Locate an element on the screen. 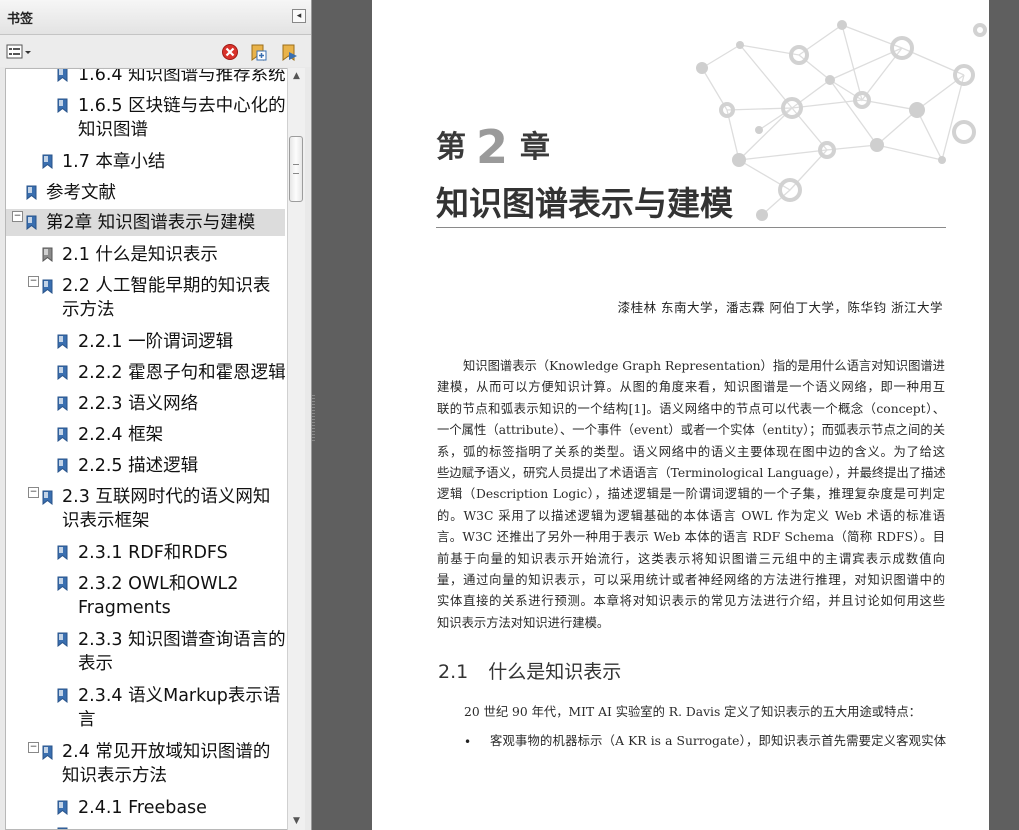 This screenshot has width=1019, height=830. expand-bookmark-icon is located at coordinates (259, 52).